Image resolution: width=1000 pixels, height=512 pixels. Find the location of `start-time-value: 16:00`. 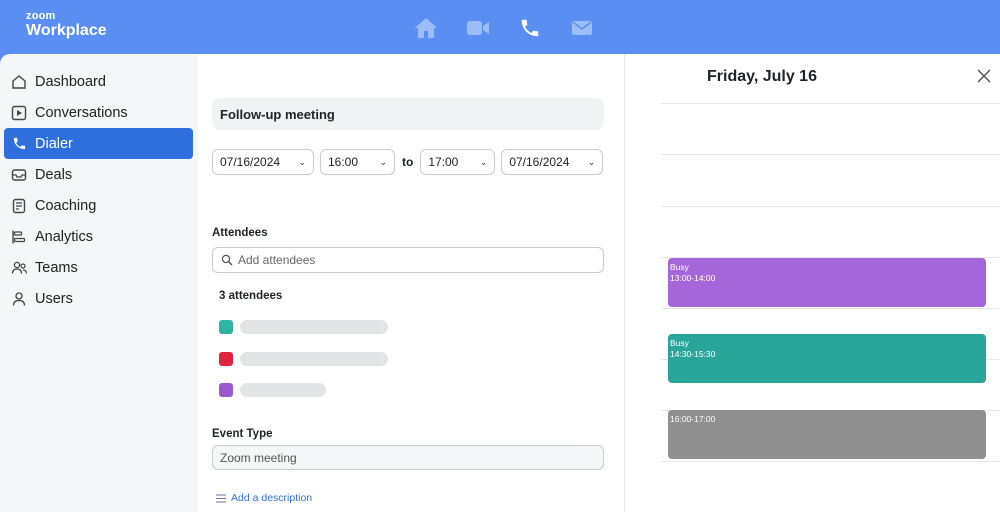

start-time-value: 16:00 is located at coordinates (343, 162).